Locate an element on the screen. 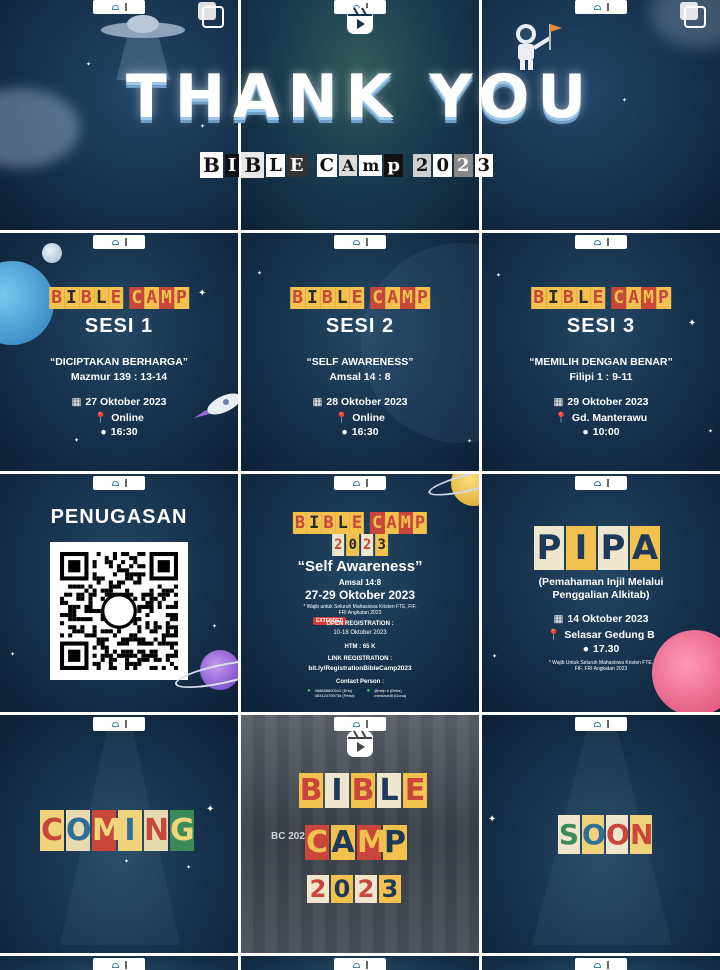  post-photo-bible-camp: BC 2022 BIBLE CAMP 2023 is located at coordinates (360, 834).